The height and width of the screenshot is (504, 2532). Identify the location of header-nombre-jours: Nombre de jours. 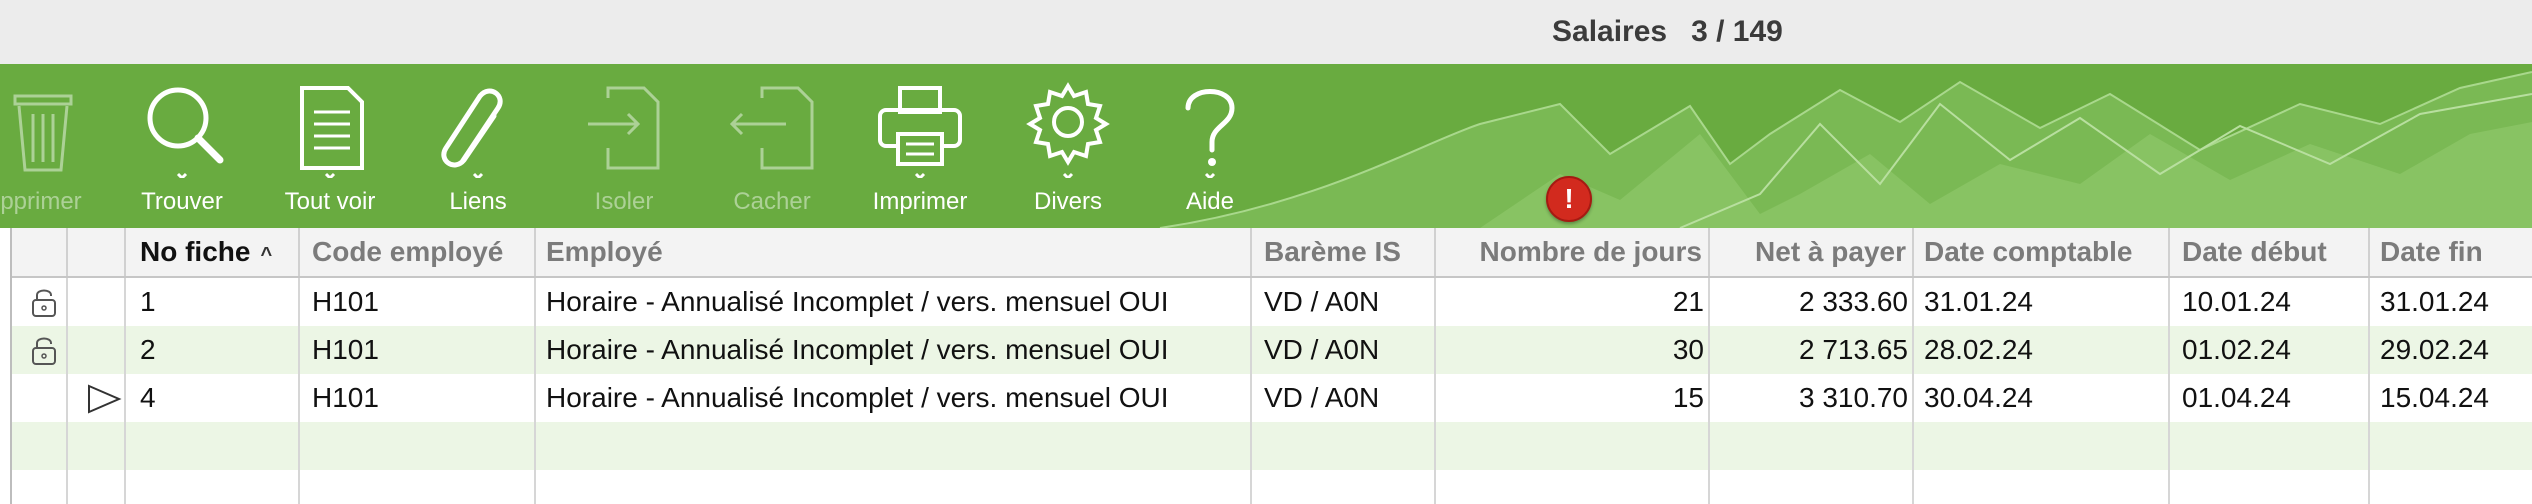
(1573, 252).